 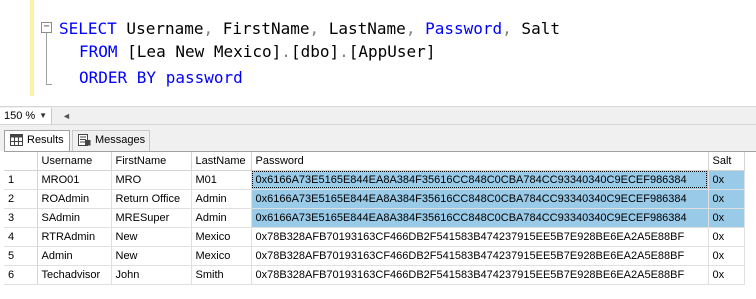 I want to click on code-token: [dbo], so click(x=315, y=51).